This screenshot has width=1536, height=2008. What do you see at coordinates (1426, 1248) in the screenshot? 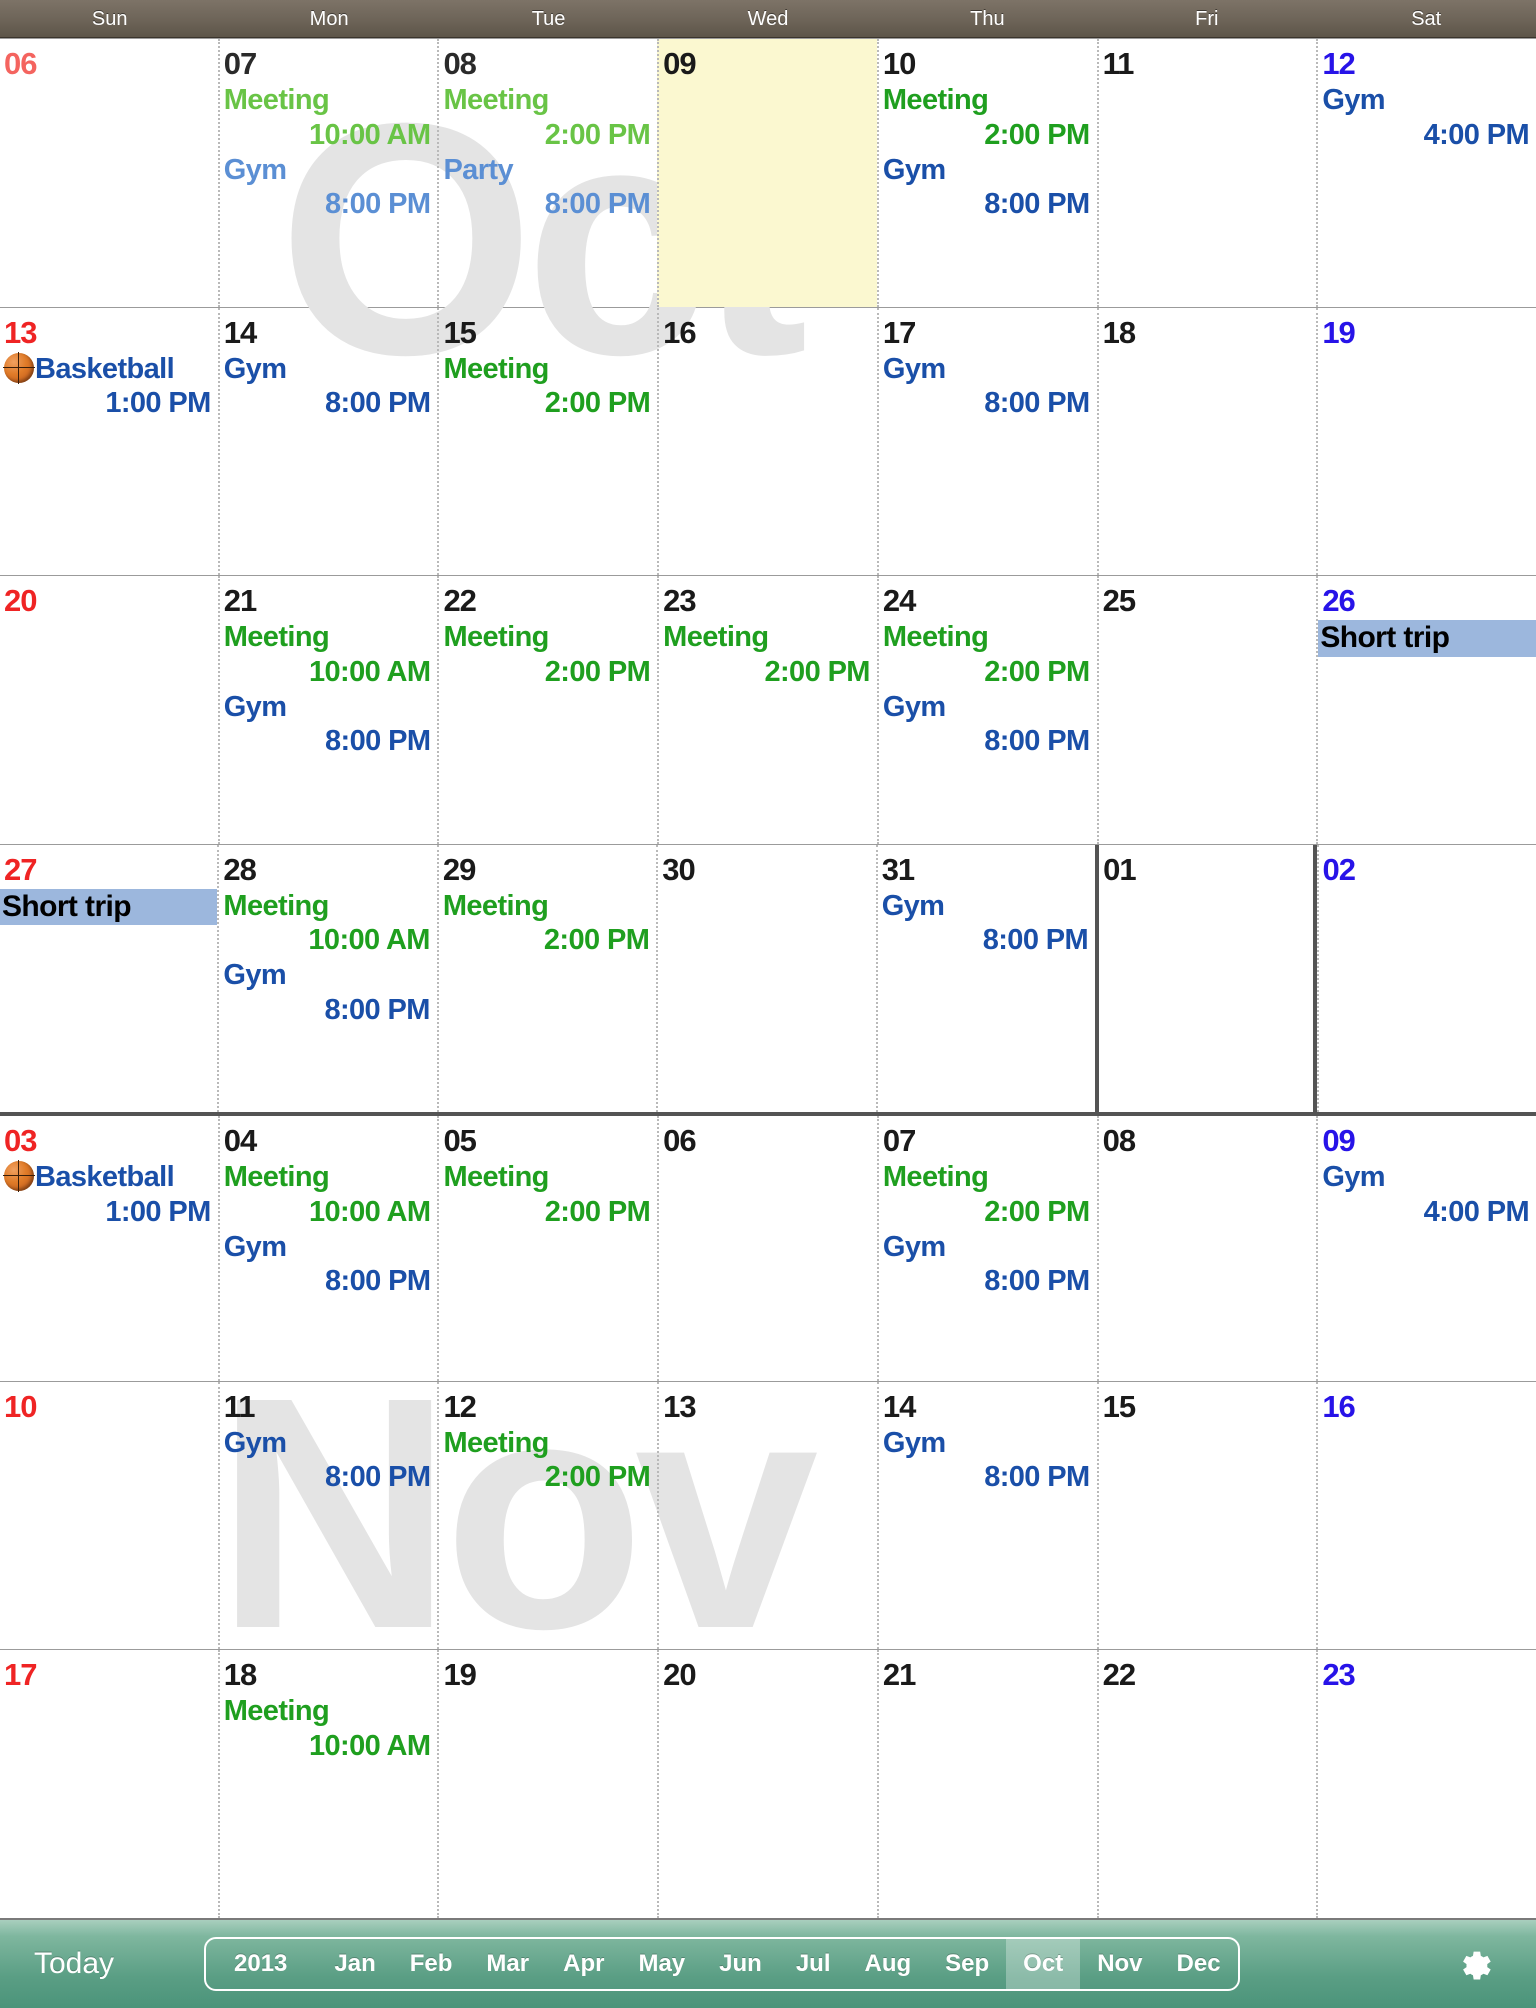
I see `day-cell: 09 Gym 4:00 PM` at bounding box center [1426, 1248].